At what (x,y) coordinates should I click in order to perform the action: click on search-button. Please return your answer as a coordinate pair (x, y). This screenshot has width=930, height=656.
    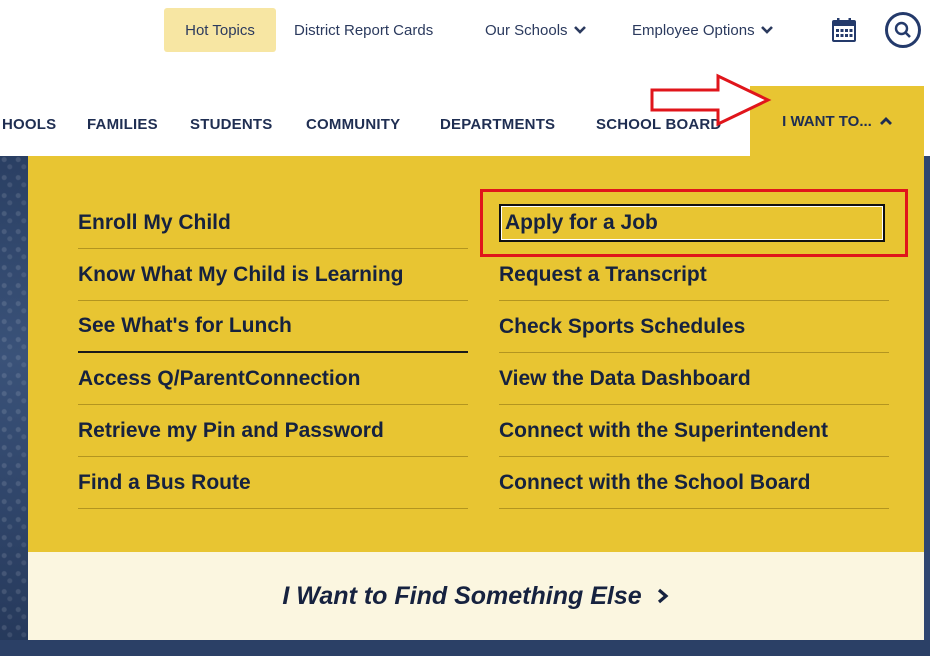
    Looking at the image, I should click on (903, 30).